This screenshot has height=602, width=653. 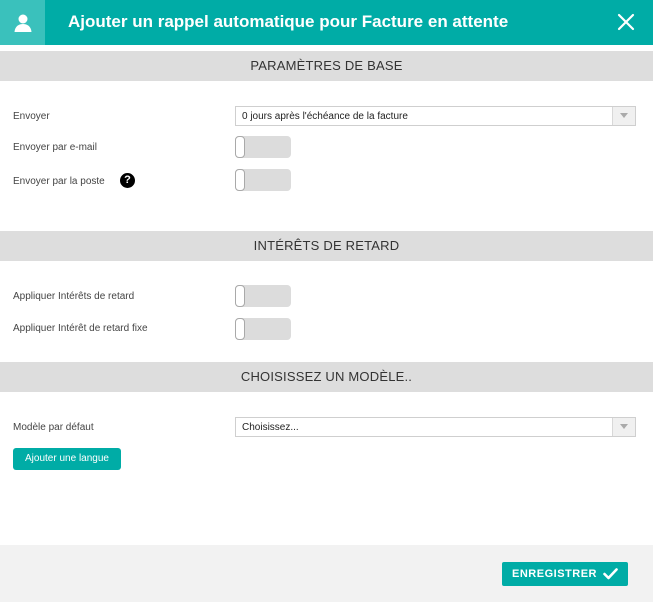 What do you see at coordinates (326, 246) in the screenshot?
I see `section-header-interest: INTÉRÊTS DE RETARD` at bounding box center [326, 246].